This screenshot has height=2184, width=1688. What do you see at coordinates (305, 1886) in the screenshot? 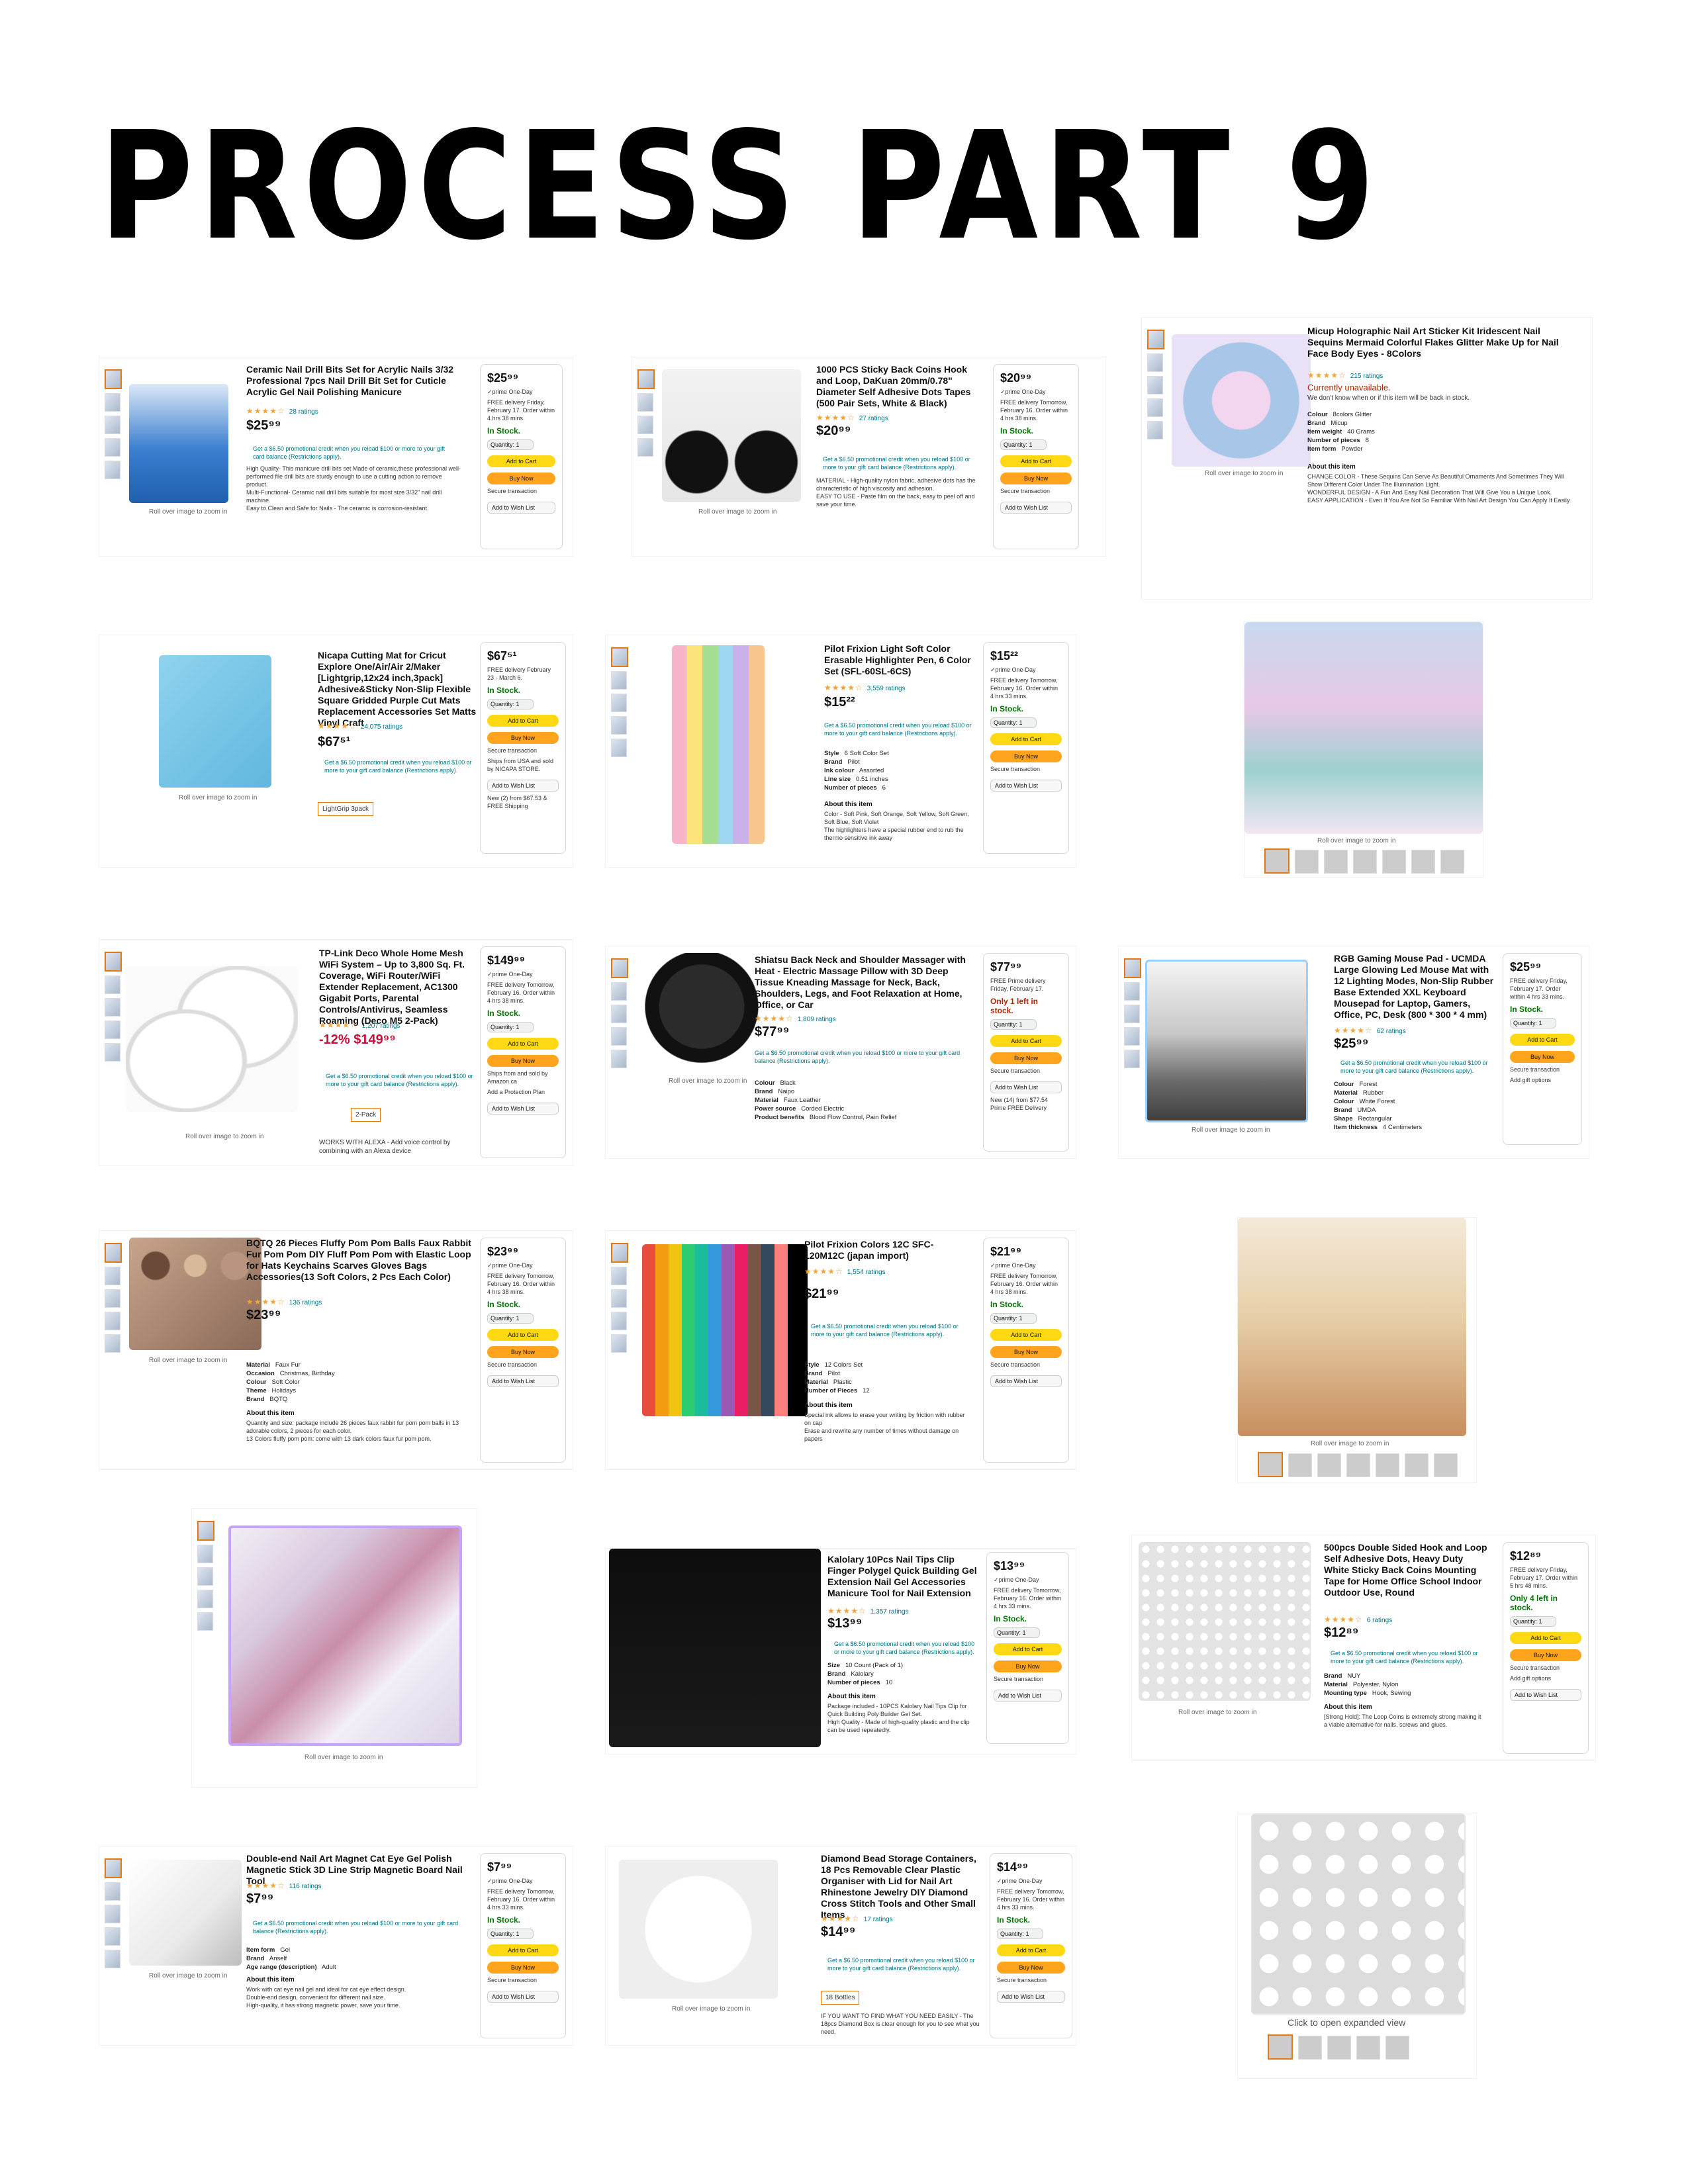
I see `rating-count: 116 ratings` at bounding box center [305, 1886].